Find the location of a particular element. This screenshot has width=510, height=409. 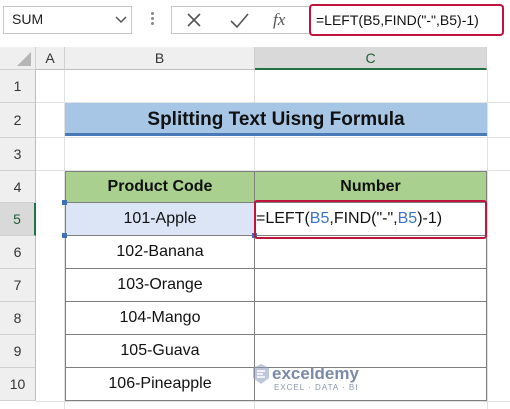

row-header-3: 3 is located at coordinates (18, 154).